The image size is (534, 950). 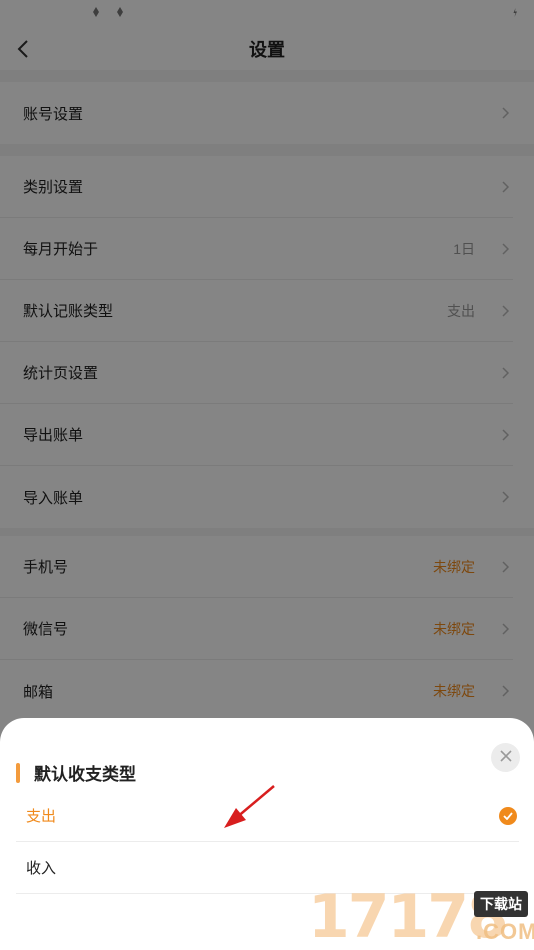 What do you see at coordinates (41, 868) in the screenshot?
I see `option-label: 收入` at bounding box center [41, 868].